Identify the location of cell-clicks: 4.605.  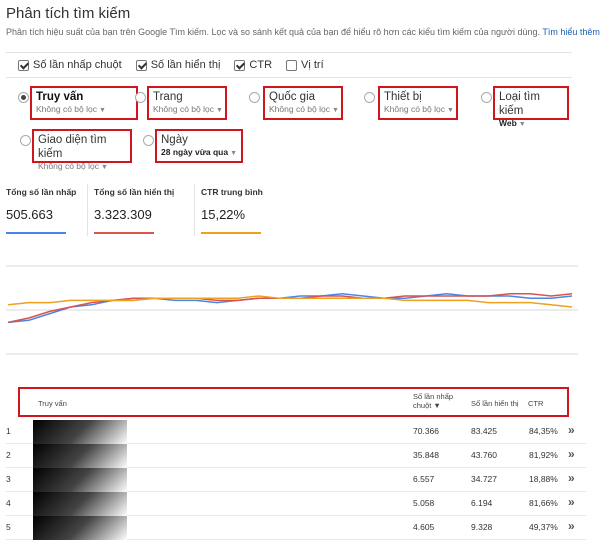
(424, 527).